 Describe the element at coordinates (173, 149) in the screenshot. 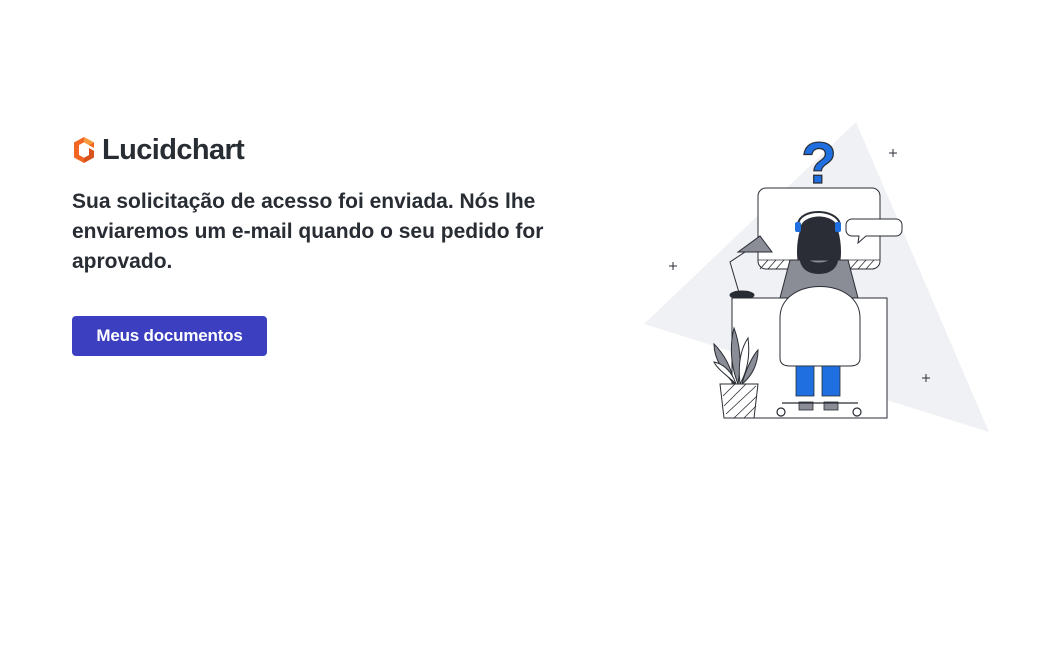

I see `brand-name: Lucidchart` at that location.